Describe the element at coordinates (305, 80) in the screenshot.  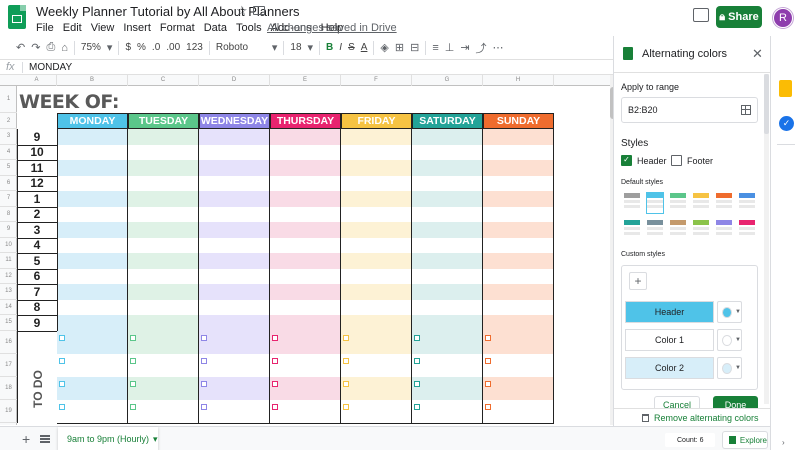
I see `column-header-e: E` at that location.